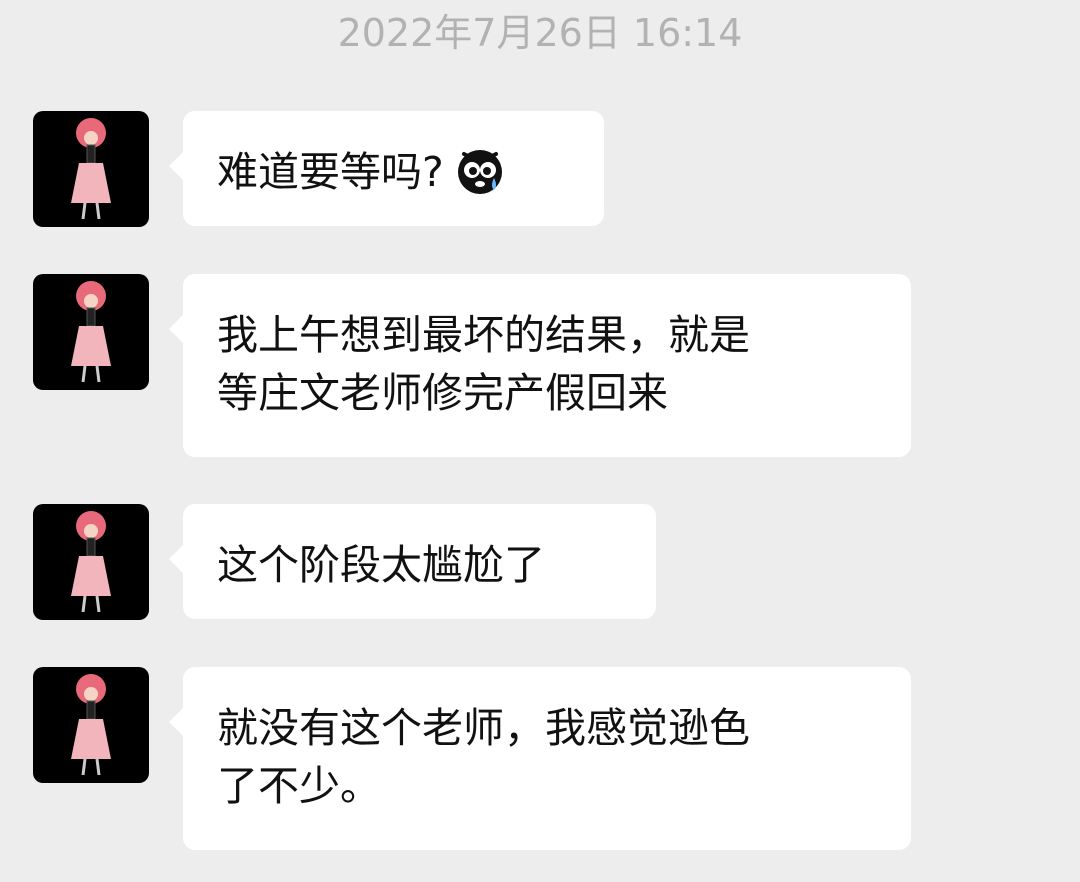 The image size is (1080, 882). What do you see at coordinates (381, 565) in the screenshot?
I see `message-text-line: 这个阶段太尴尬了` at bounding box center [381, 565].